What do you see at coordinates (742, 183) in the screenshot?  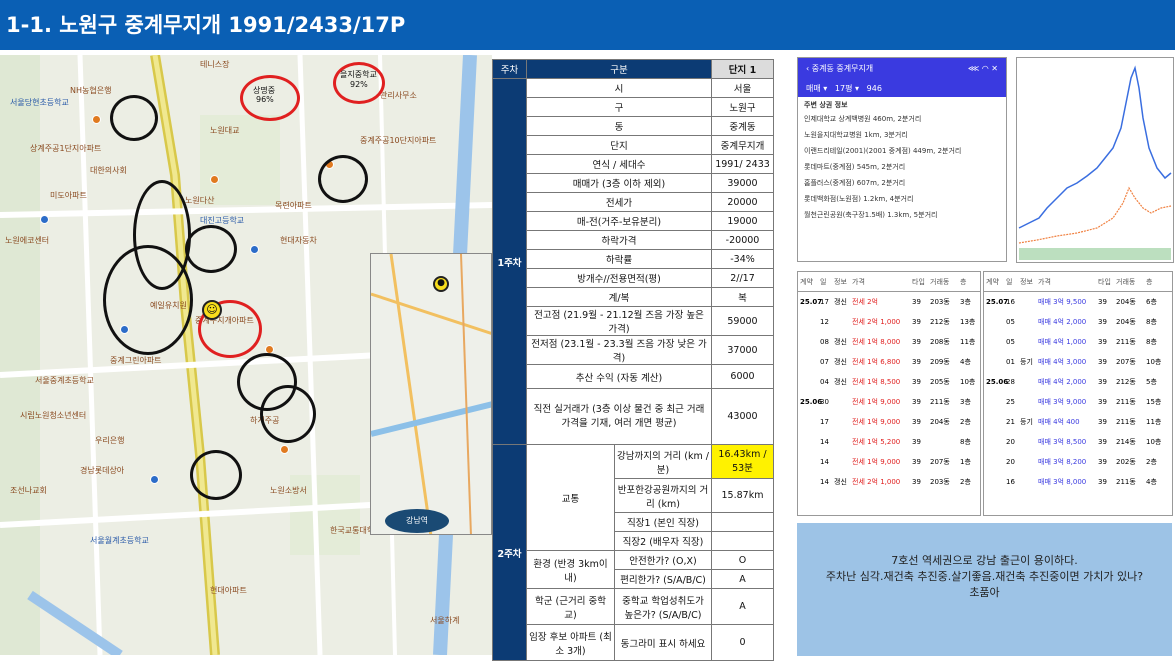 I see `row-value: 39000` at bounding box center [742, 183].